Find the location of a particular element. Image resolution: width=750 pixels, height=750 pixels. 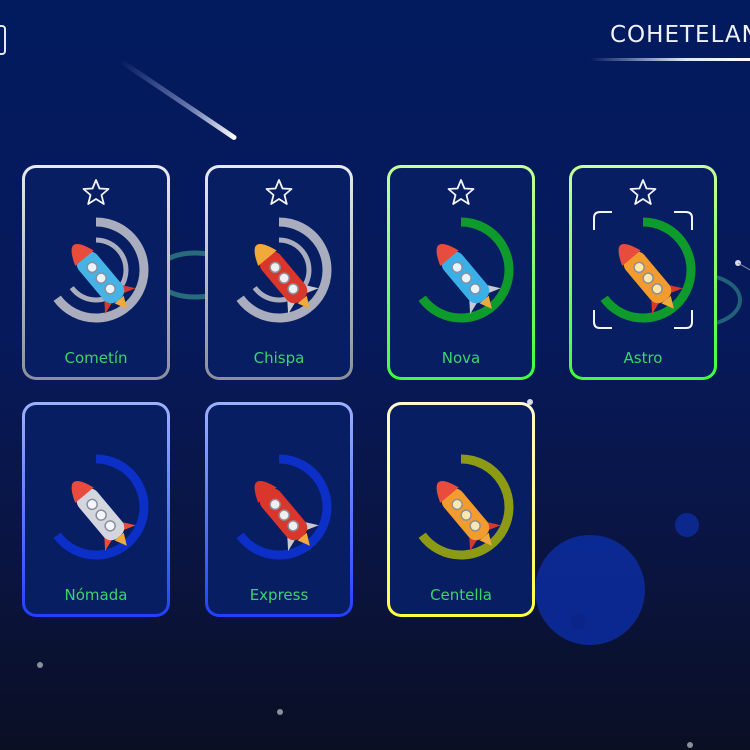

rocket-card: Cometín is located at coordinates (96, 272).